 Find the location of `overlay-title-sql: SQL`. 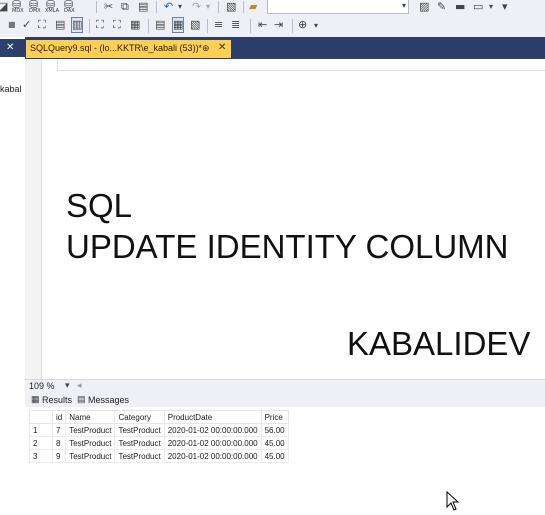

overlay-title-sql: SQL is located at coordinates (99, 205).